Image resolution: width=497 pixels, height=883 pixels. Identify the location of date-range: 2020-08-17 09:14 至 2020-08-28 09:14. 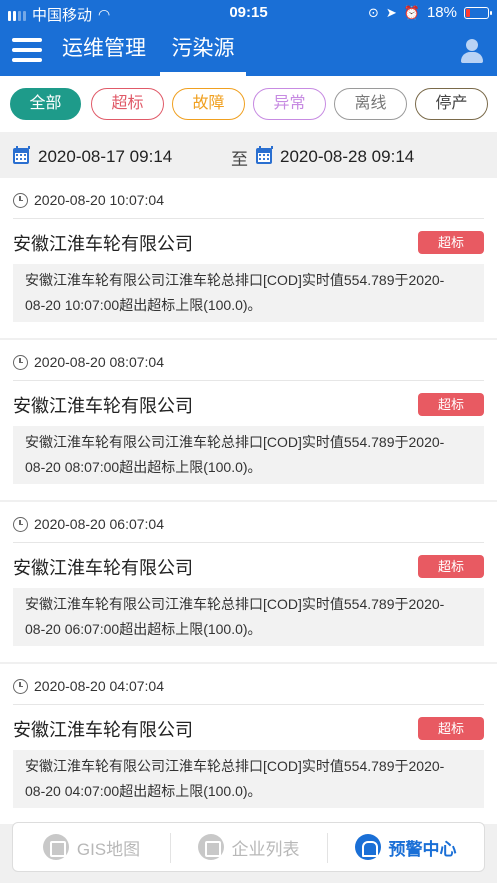
(248, 157).